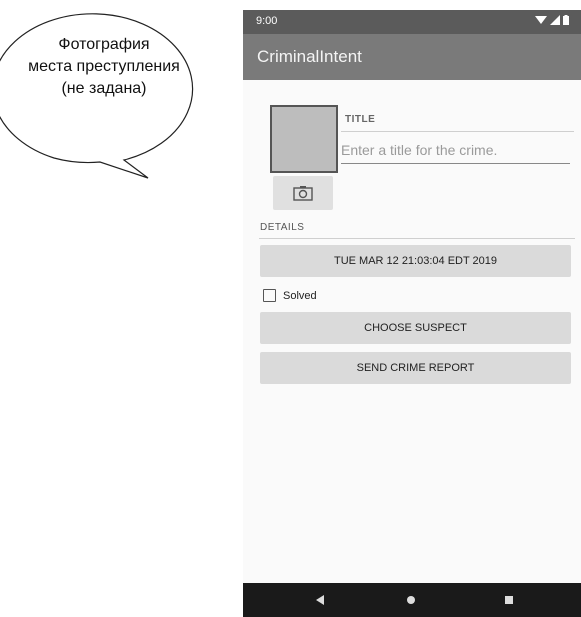  What do you see at coordinates (541, 20) in the screenshot?
I see `wifi-icon` at bounding box center [541, 20].